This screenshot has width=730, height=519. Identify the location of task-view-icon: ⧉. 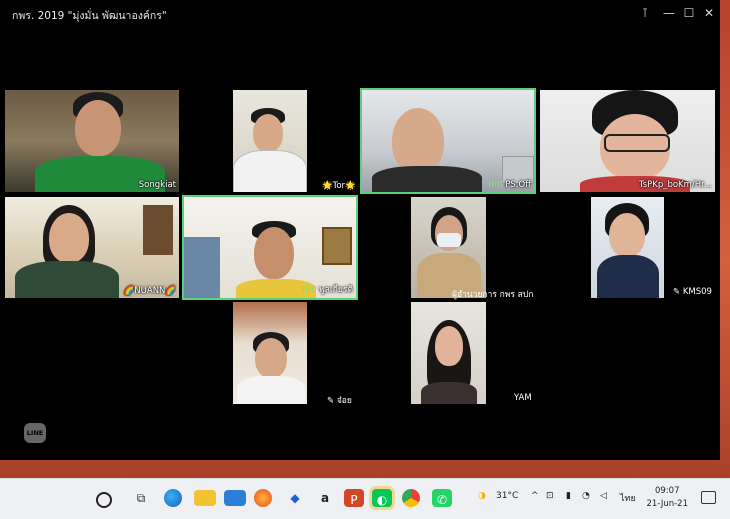
(141, 498).